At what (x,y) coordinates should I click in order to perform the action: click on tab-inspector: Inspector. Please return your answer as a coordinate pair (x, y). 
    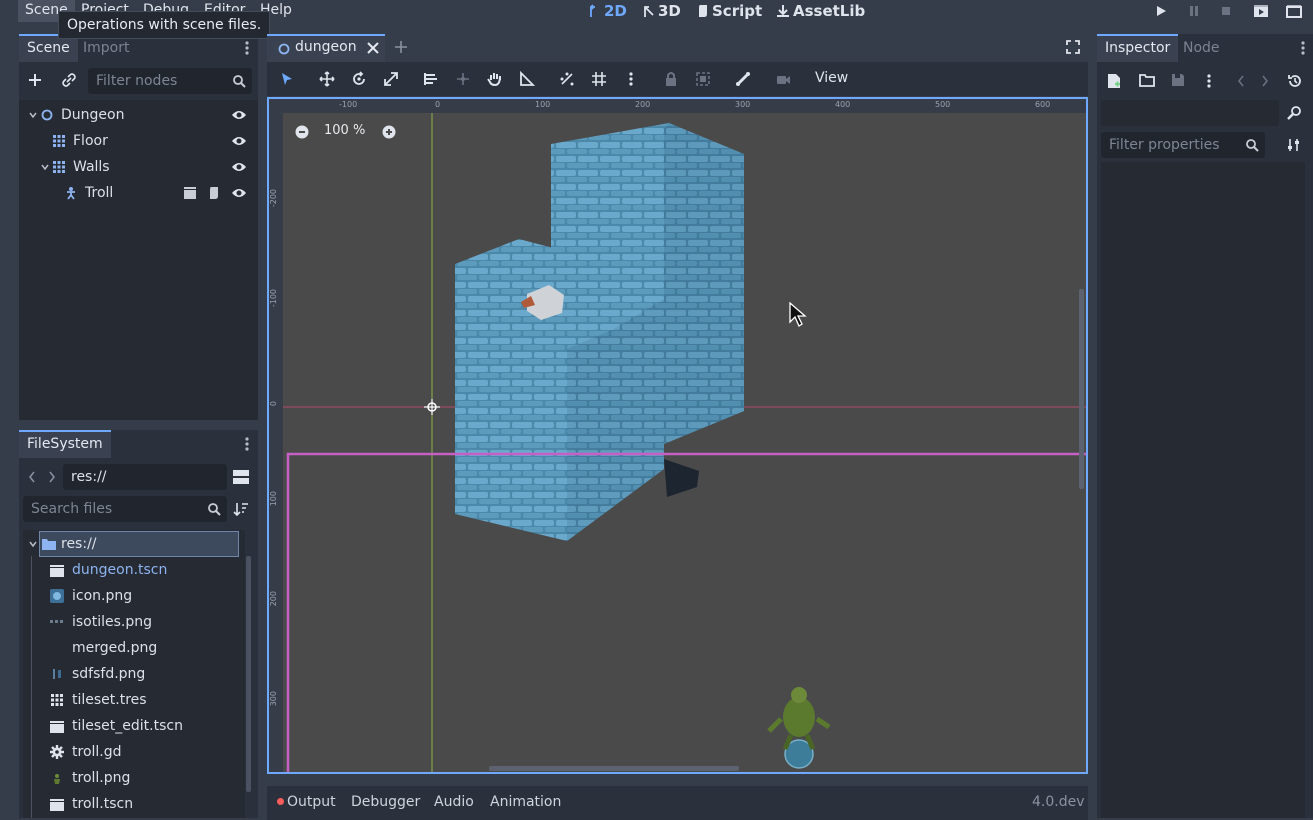
    Looking at the image, I should click on (1138, 48).